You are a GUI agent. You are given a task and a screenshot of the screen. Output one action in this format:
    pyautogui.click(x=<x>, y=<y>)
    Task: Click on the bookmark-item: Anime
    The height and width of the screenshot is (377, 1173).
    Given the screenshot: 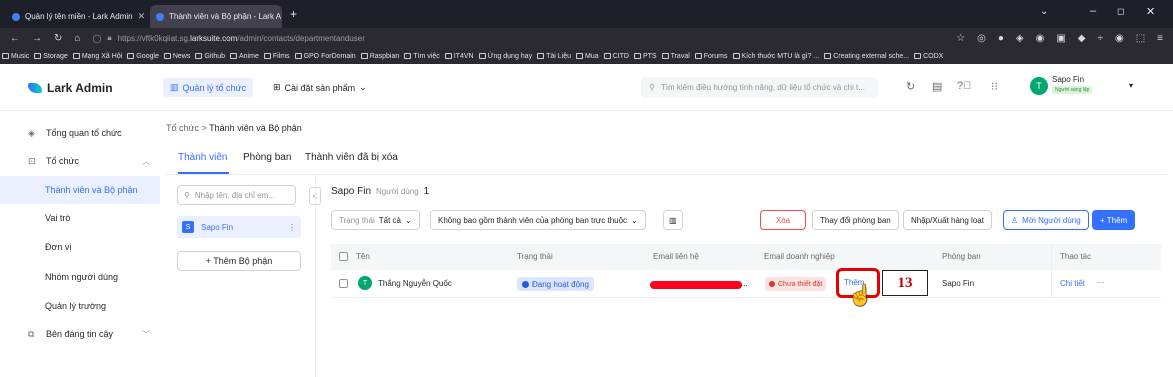 What is the action you would take?
    pyautogui.click(x=244, y=56)
    